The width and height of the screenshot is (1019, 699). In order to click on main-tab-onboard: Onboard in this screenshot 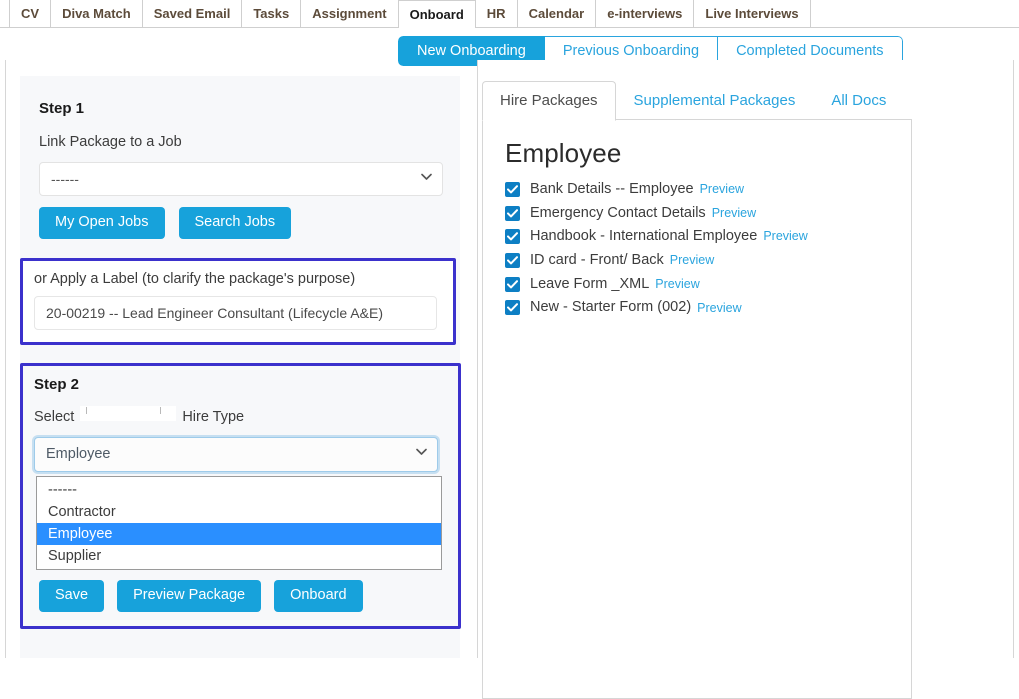, I will do `click(436, 14)`.